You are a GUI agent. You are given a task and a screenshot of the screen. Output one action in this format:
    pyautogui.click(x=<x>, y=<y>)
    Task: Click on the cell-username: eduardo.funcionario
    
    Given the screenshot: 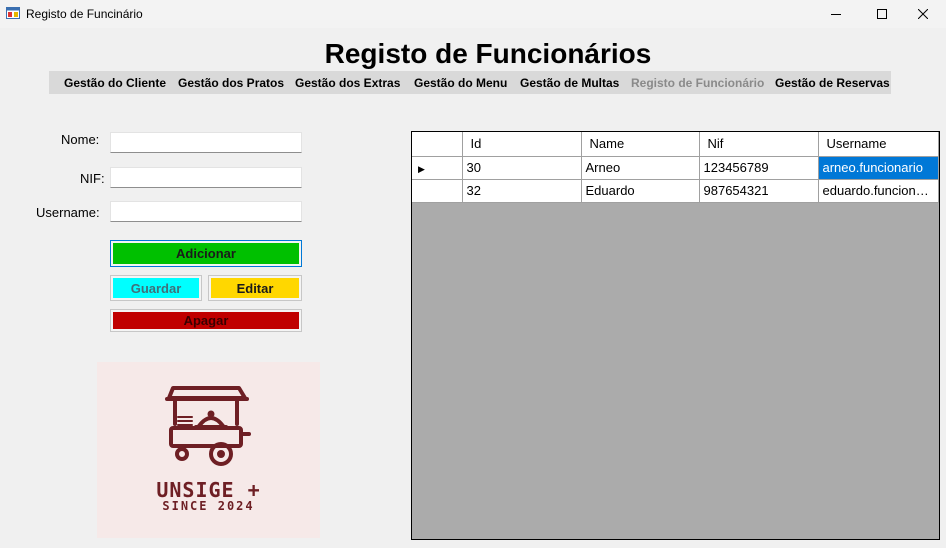 What is the action you would take?
    pyautogui.click(x=878, y=191)
    